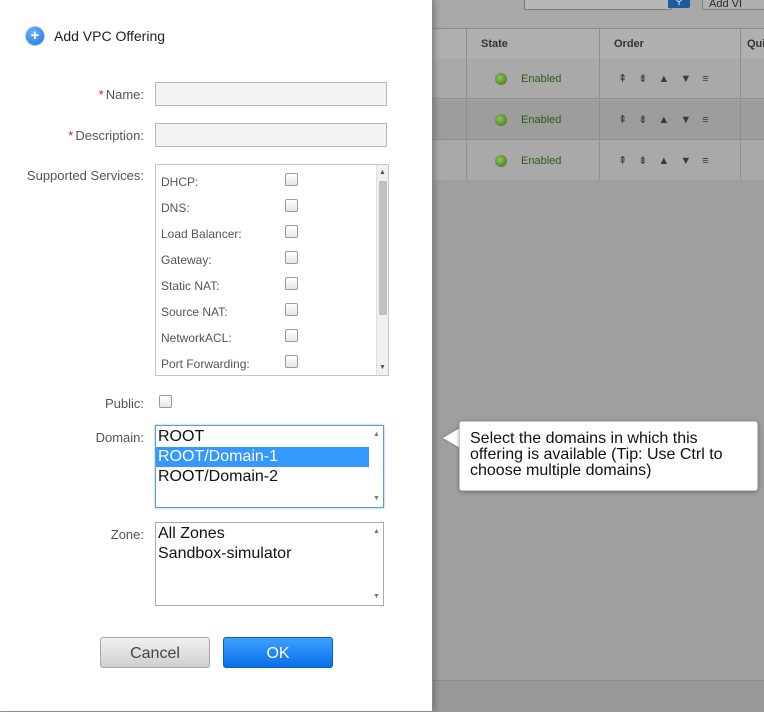 The height and width of the screenshot is (712, 764). What do you see at coordinates (291, 257) in the screenshot?
I see `gateway-checkbox` at bounding box center [291, 257].